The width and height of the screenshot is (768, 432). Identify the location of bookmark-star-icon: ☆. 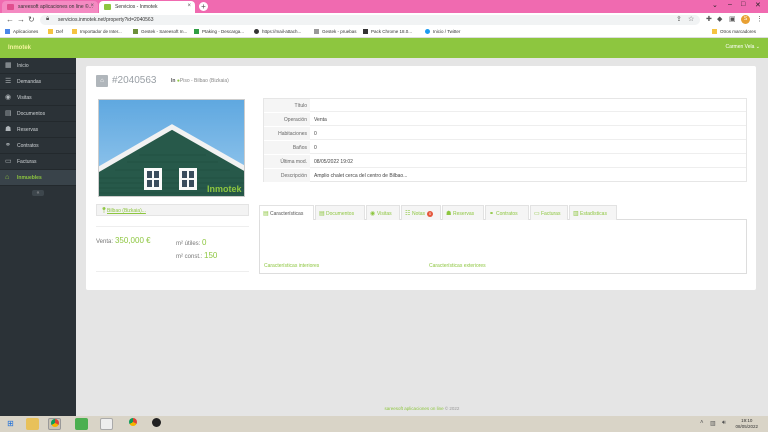
(691, 19).